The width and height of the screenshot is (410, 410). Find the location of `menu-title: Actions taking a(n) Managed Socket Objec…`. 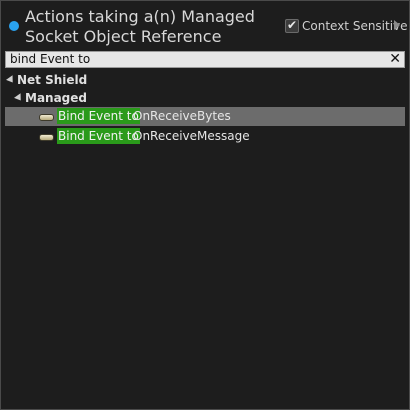

menu-title: Actions taking a(n) Managed Socket Objec… is located at coordinates (140, 26).